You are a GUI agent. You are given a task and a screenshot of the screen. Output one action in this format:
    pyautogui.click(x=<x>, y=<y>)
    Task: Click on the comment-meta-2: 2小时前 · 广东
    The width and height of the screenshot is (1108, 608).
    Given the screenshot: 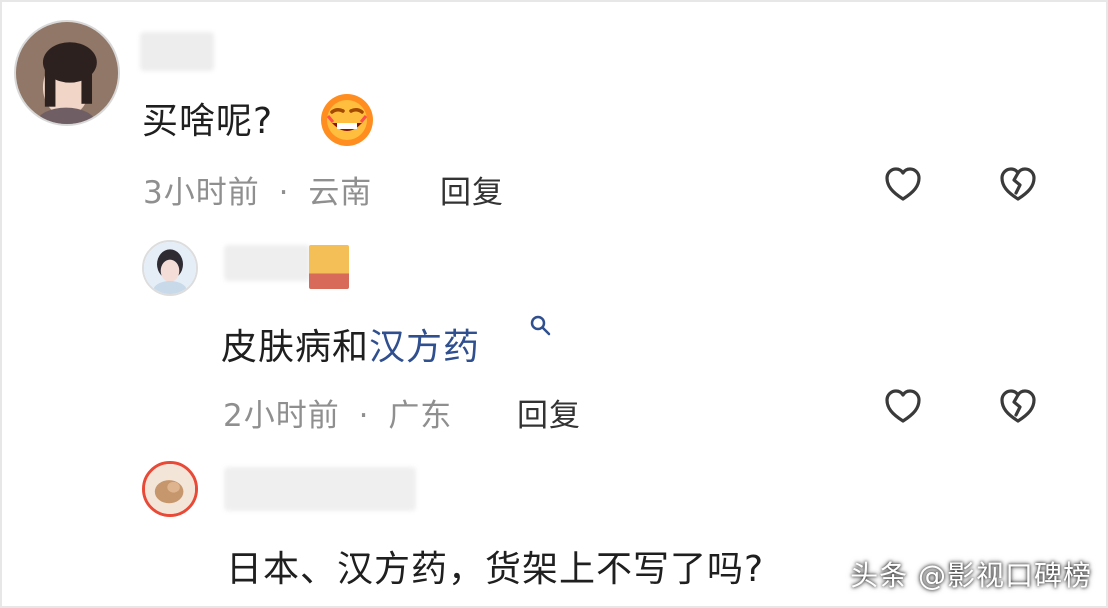 What is the action you would take?
    pyautogui.click(x=337, y=412)
    